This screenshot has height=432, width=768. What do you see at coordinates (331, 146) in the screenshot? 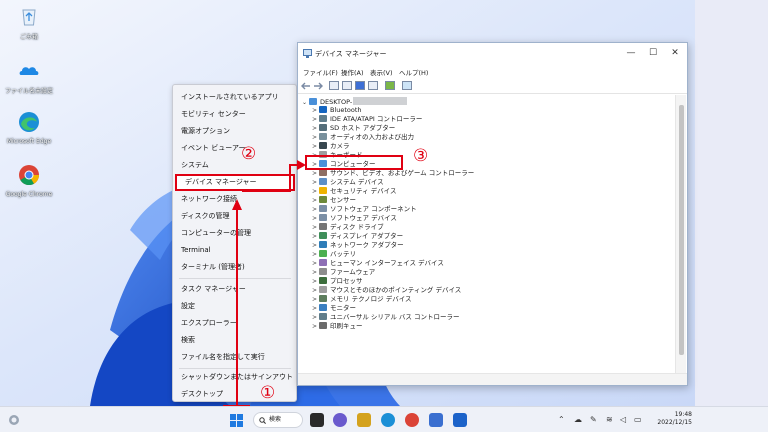
I see `tree-item-camera: > カメラ` at bounding box center [331, 146].